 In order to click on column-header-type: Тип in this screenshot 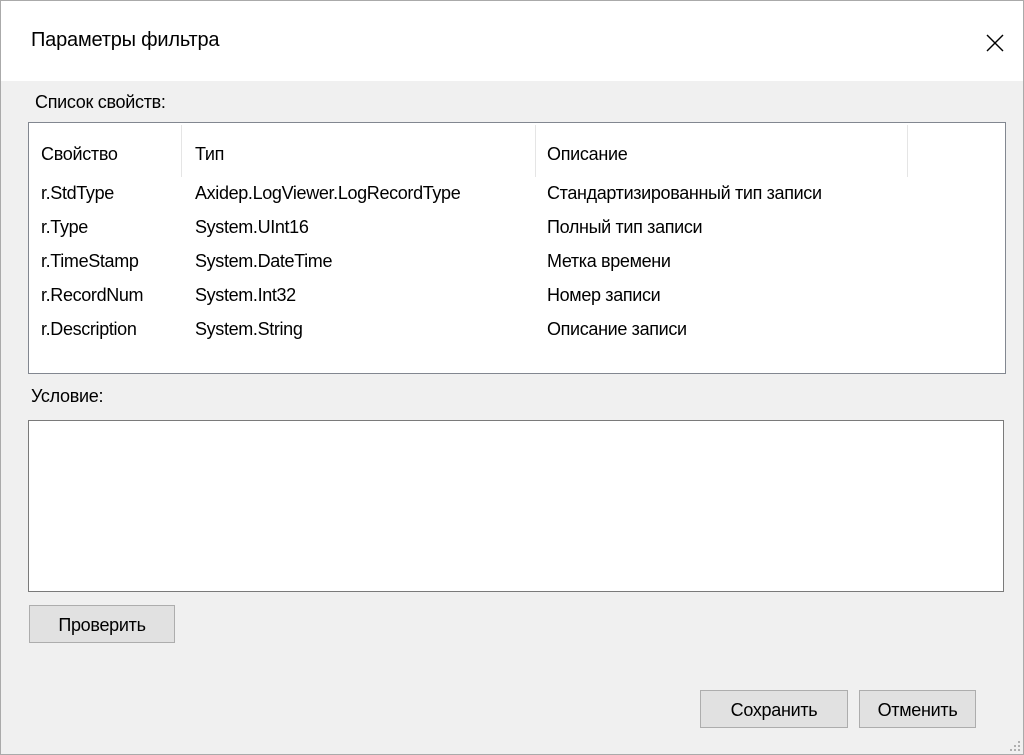, I will do `click(359, 151)`.